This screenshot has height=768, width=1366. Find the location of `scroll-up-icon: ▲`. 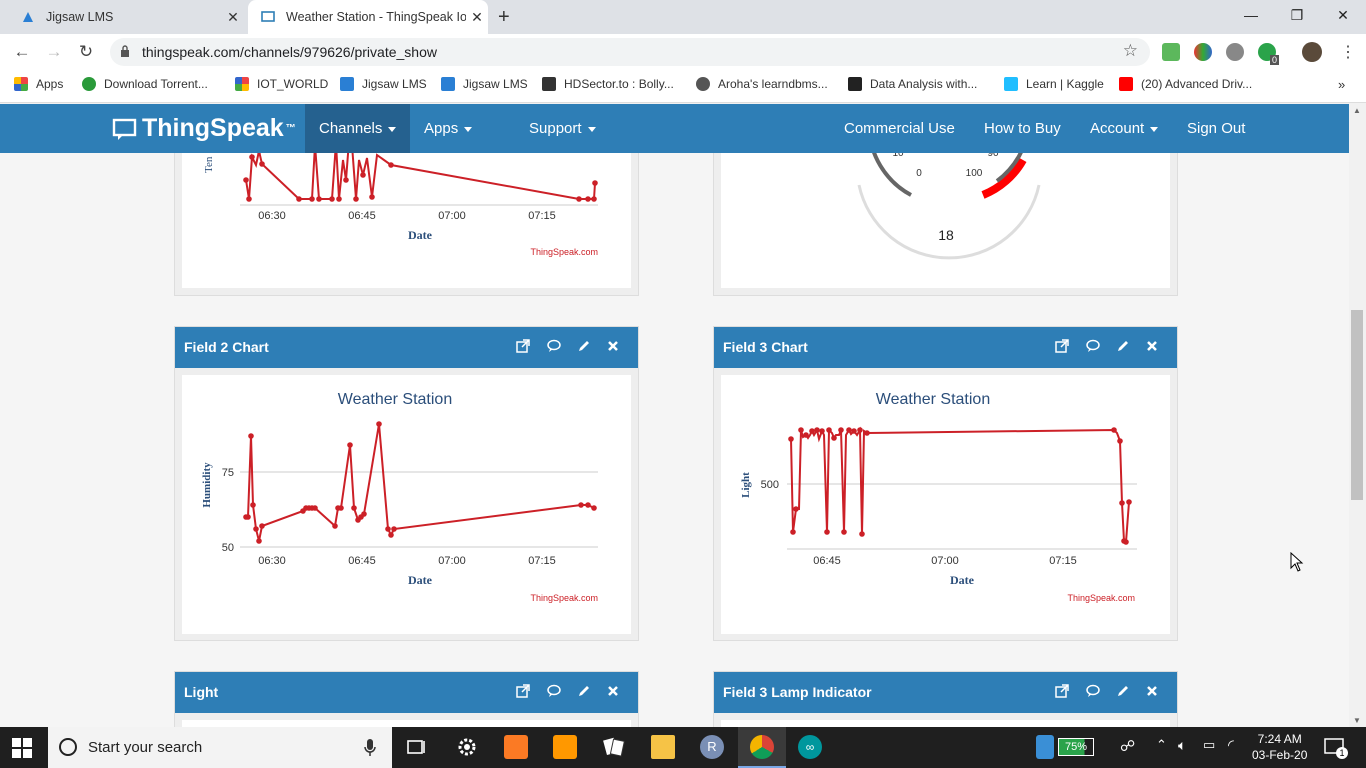

scroll-up-icon: ▲ is located at coordinates (1357, 110).